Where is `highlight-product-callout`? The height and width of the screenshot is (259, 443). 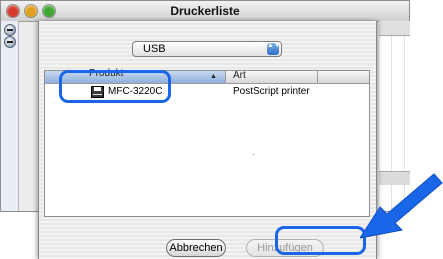 highlight-product-callout is located at coordinates (115, 86).